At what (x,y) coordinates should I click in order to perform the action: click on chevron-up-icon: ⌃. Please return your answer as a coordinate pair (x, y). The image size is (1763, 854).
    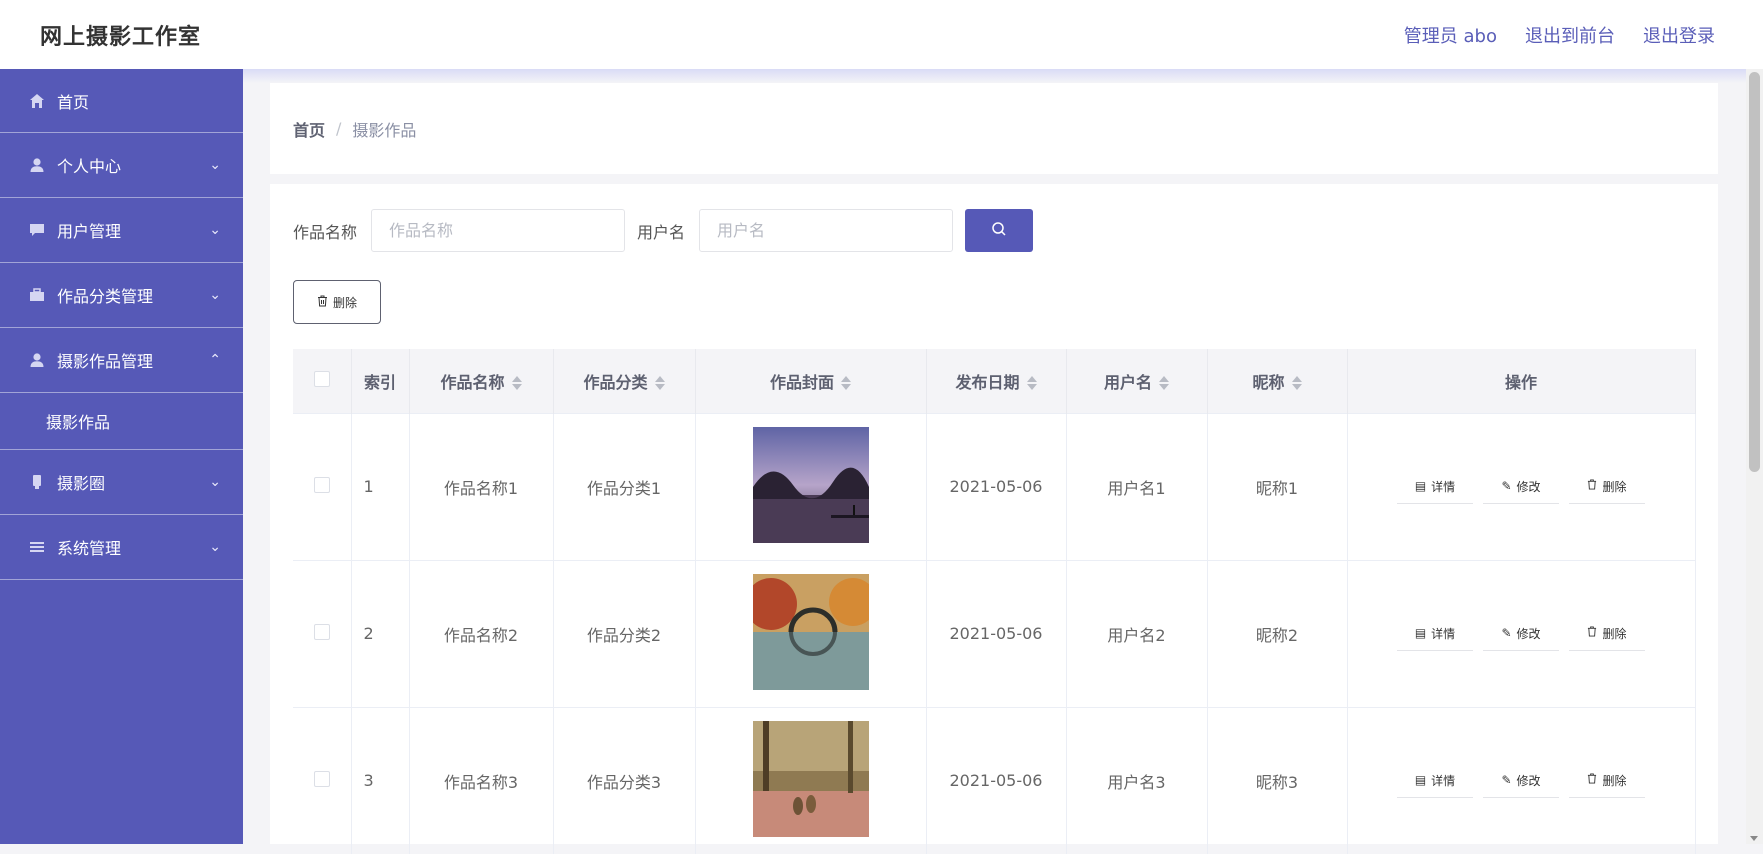
    Looking at the image, I should click on (215, 360).